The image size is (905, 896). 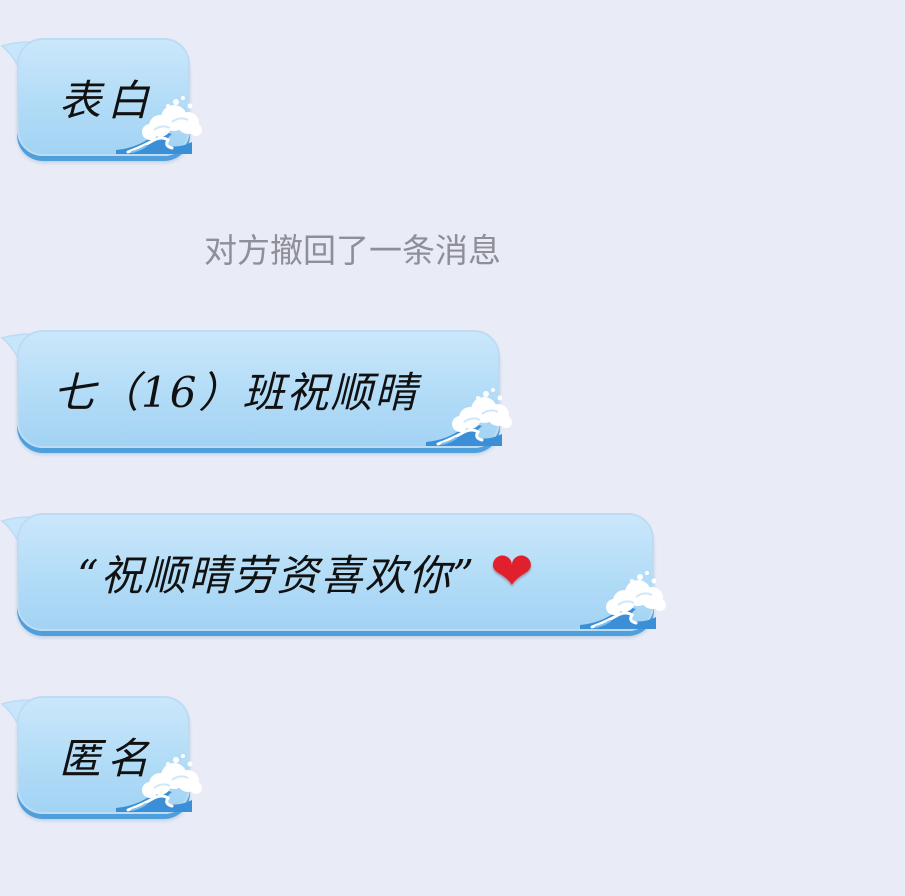 I want to click on bubble-body: “祝顺晴劳资喜欢你” ❤, so click(x=335, y=572).